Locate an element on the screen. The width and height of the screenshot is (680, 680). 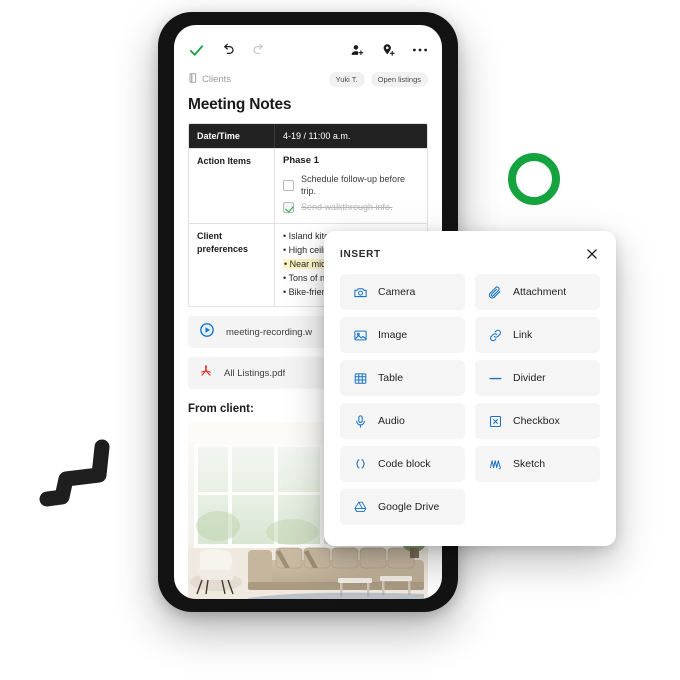
google-drive-icon is located at coordinates (360, 507).